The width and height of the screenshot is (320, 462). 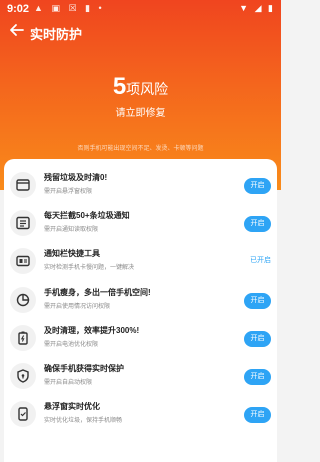 What do you see at coordinates (74, 8) in the screenshot?
I see `close-box-icon: ☒` at bounding box center [74, 8].